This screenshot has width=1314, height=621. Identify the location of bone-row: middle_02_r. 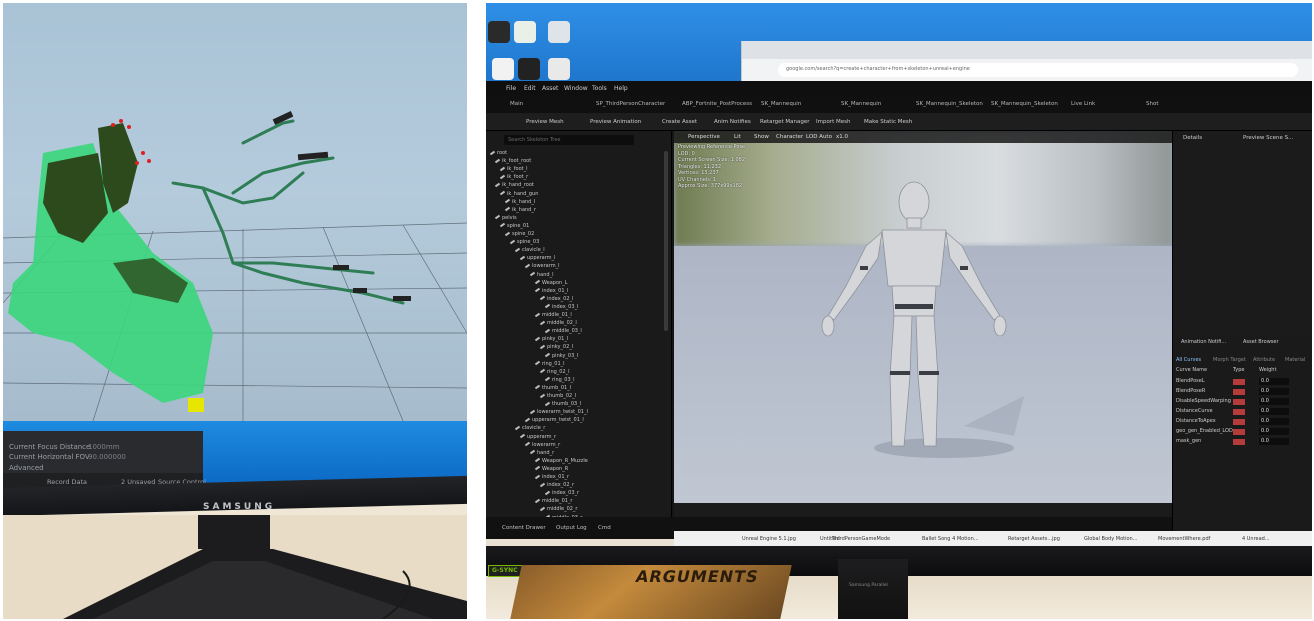
(559, 509).